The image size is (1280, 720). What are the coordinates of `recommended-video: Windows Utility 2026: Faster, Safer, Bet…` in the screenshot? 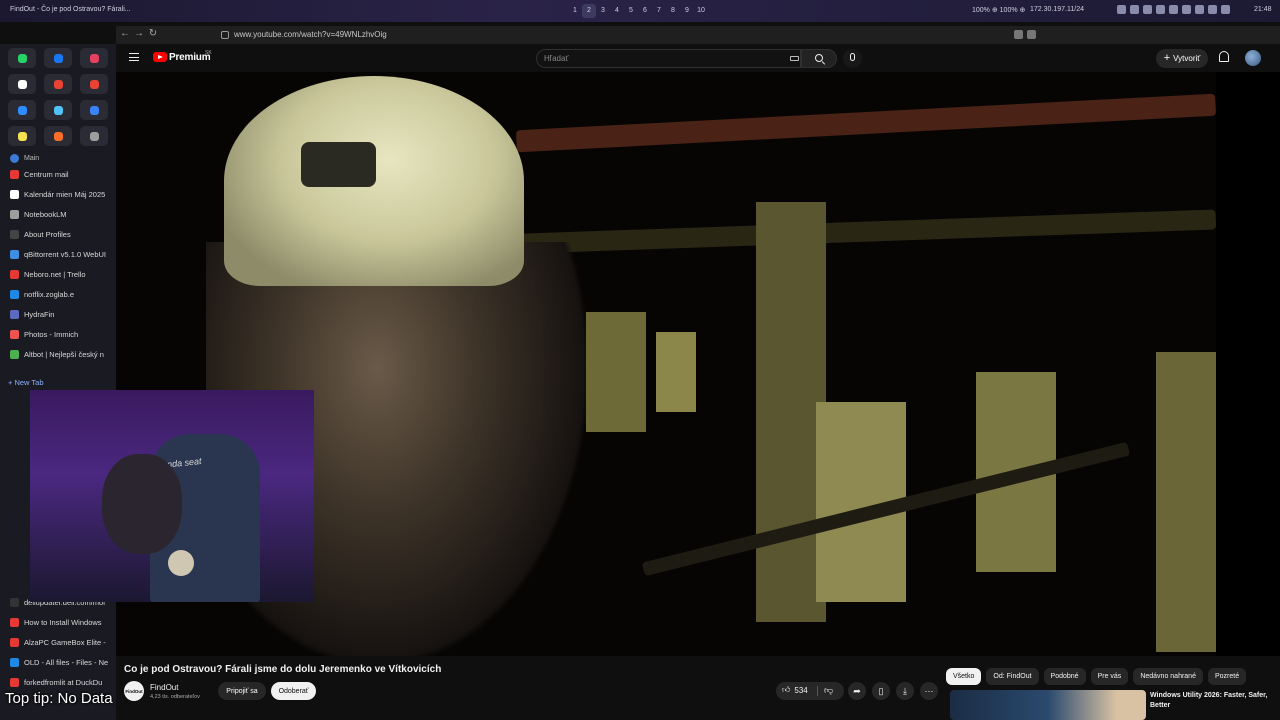 It's located at (1115, 705).